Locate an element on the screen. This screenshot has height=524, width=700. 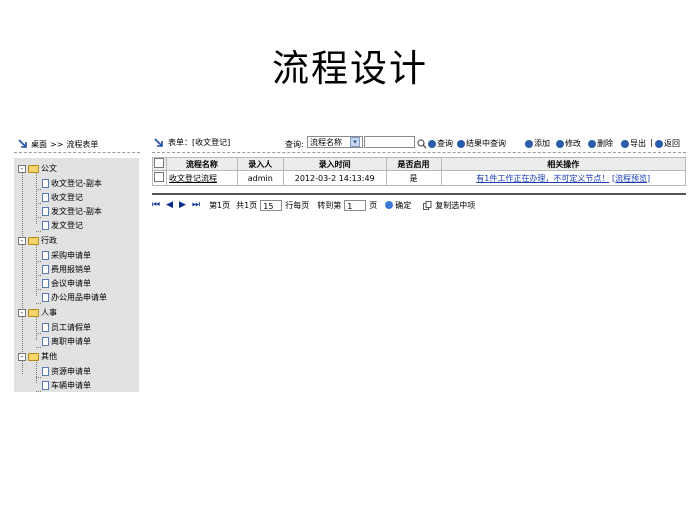
tree-item-label: 收文登记 is located at coordinates (67, 197).